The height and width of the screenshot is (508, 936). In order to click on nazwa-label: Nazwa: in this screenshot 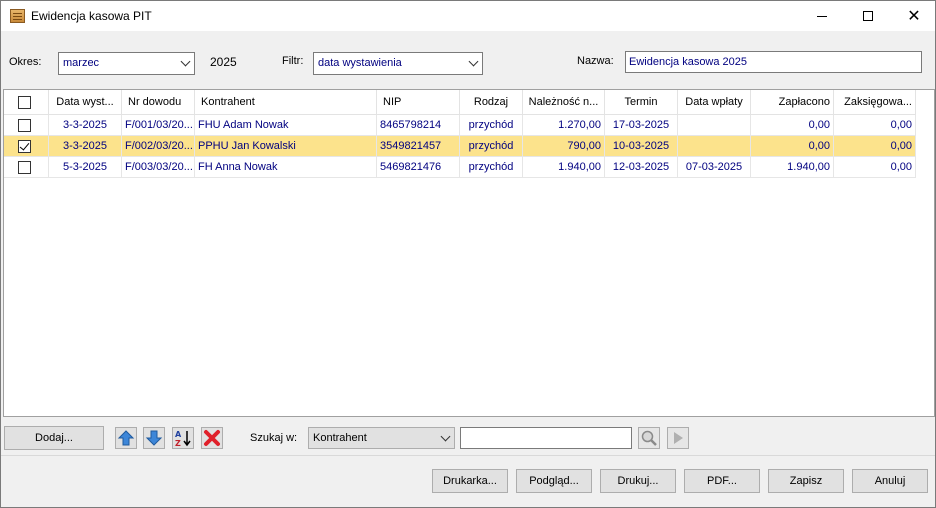, I will do `click(595, 61)`.